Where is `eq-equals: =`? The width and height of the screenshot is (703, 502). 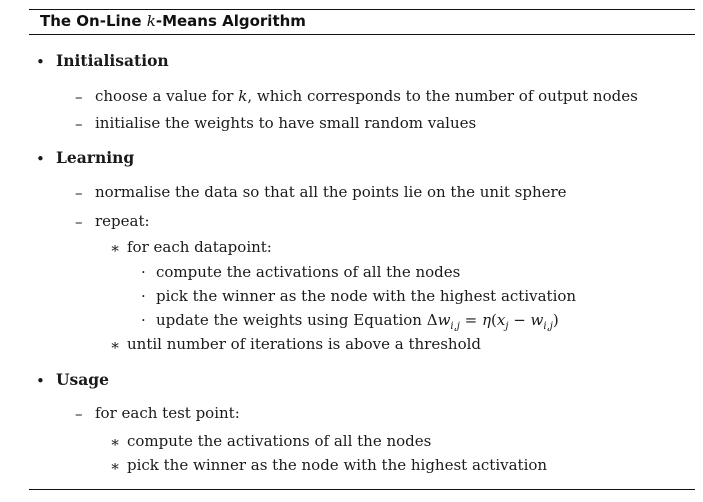
eq-equals: = is located at coordinates (470, 320).